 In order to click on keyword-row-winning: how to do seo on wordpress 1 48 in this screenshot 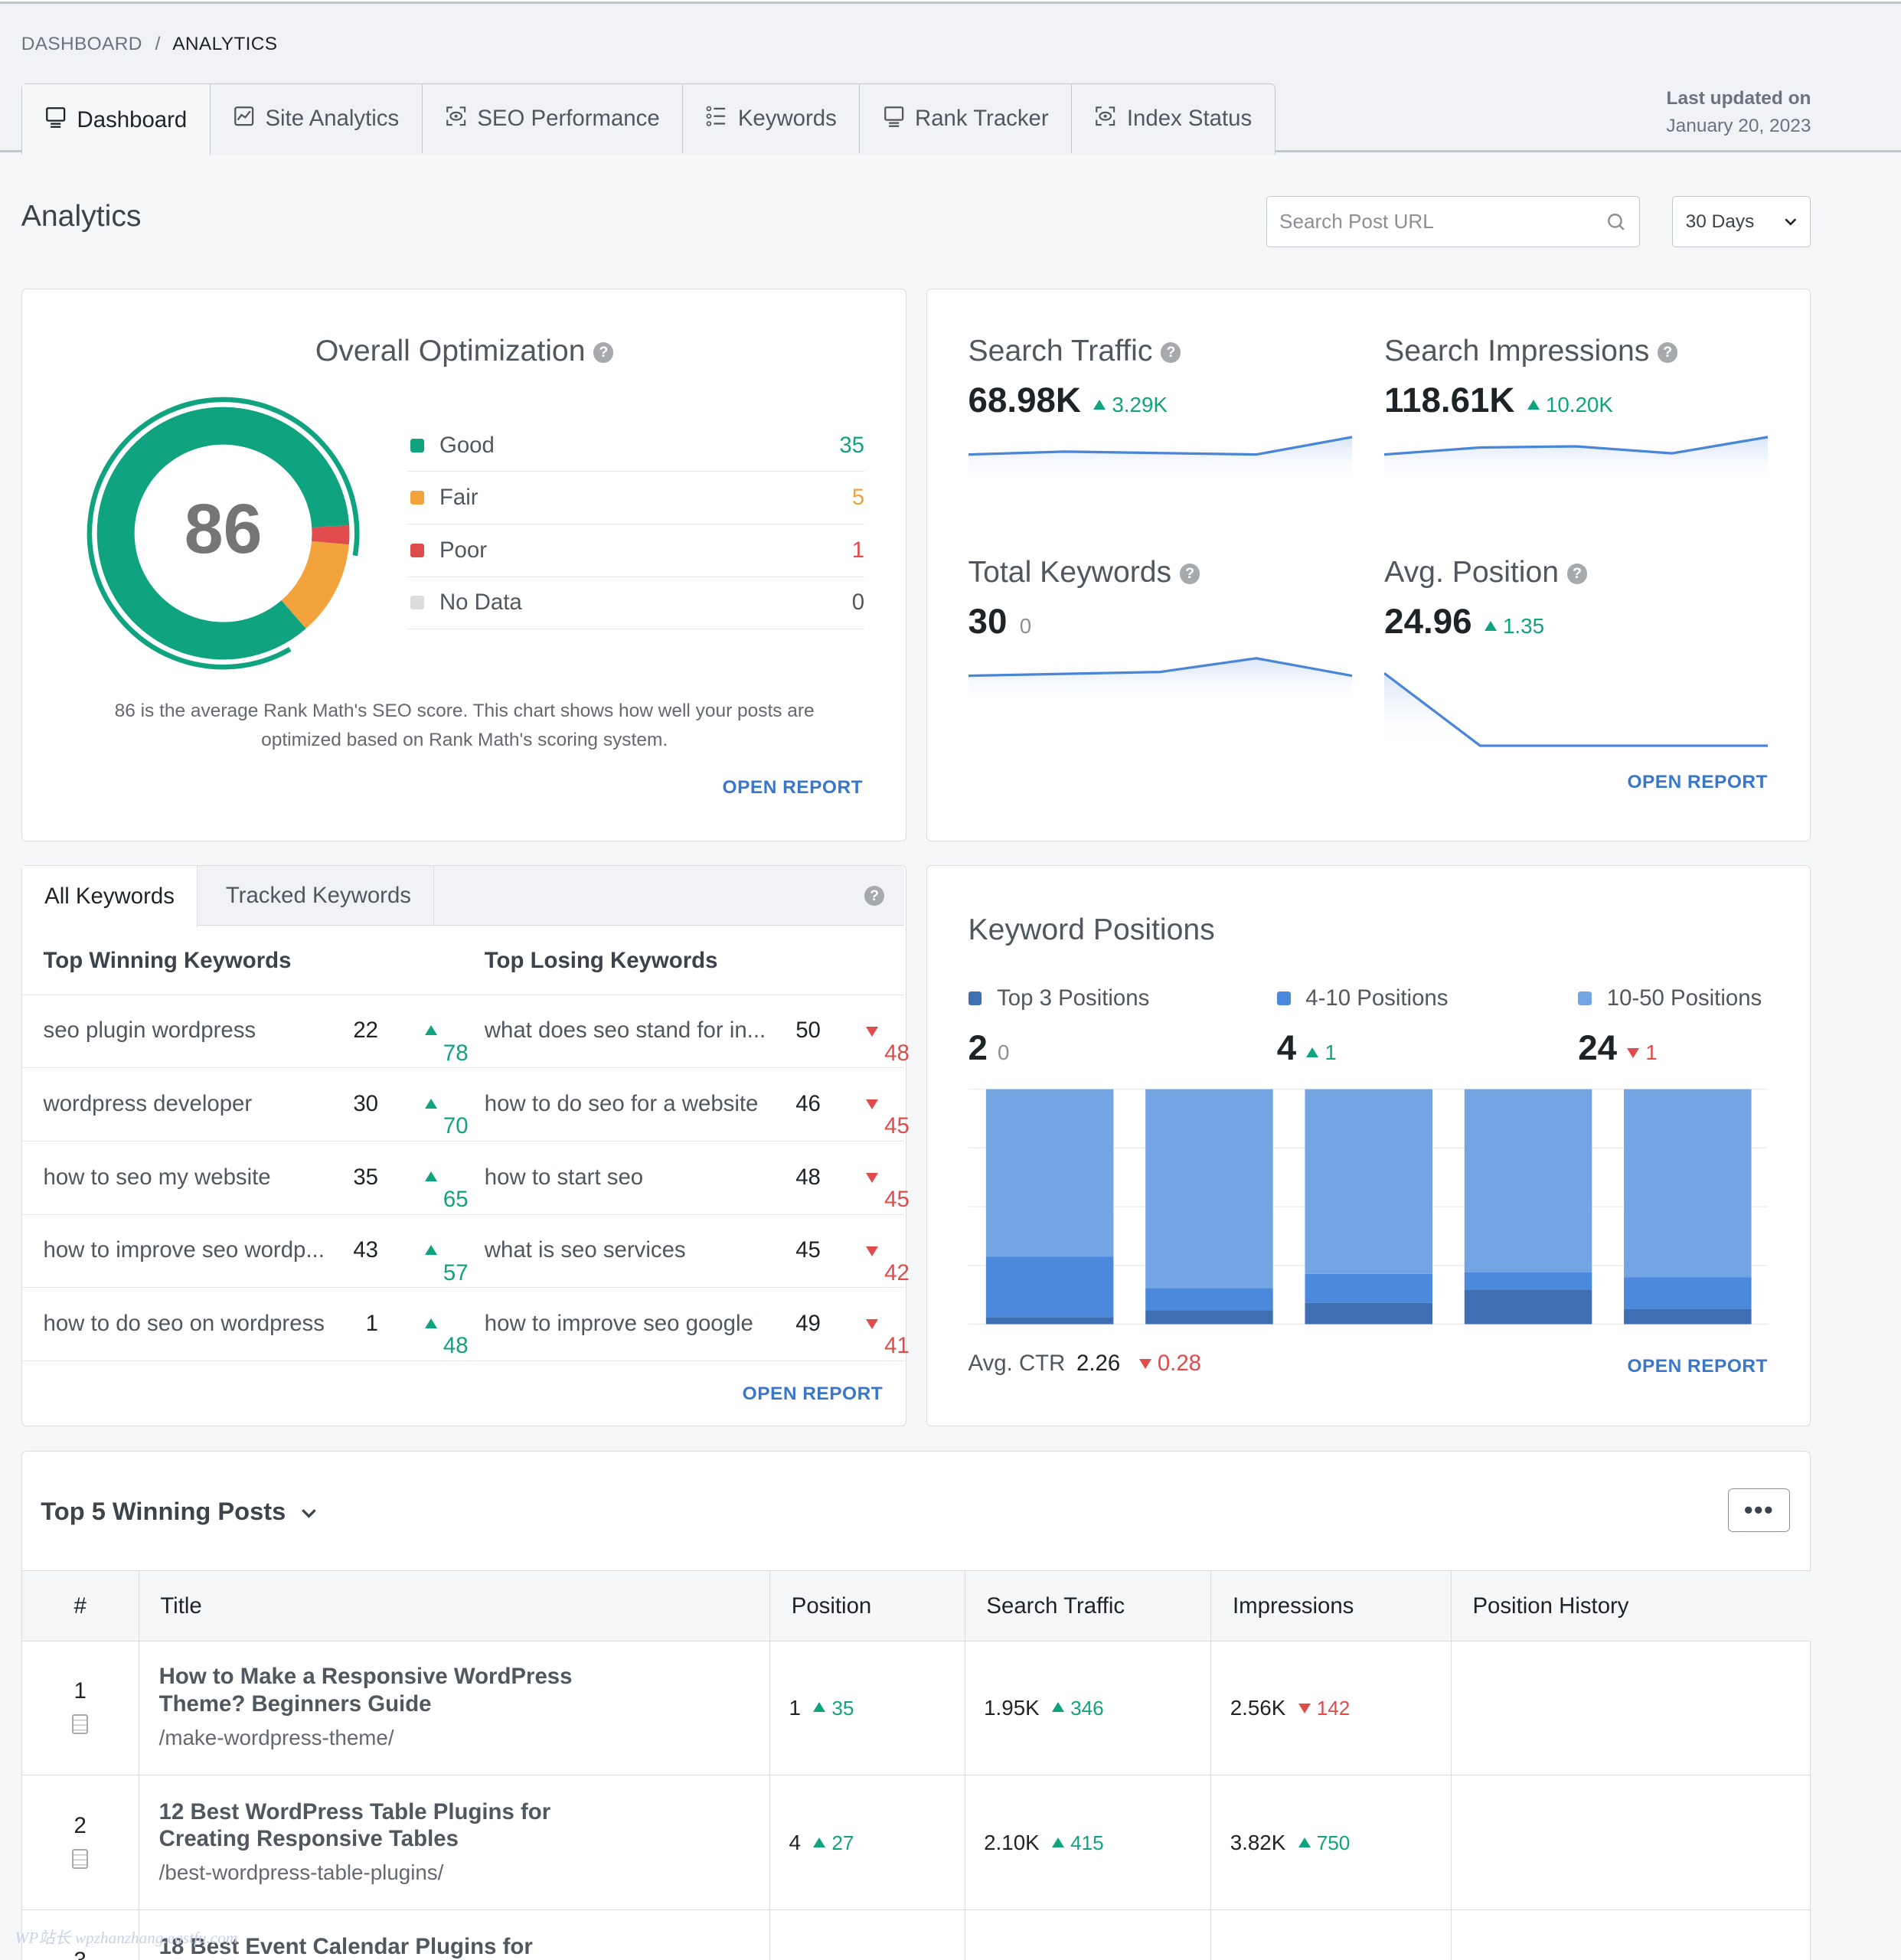, I will do `click(245, 1324)`.